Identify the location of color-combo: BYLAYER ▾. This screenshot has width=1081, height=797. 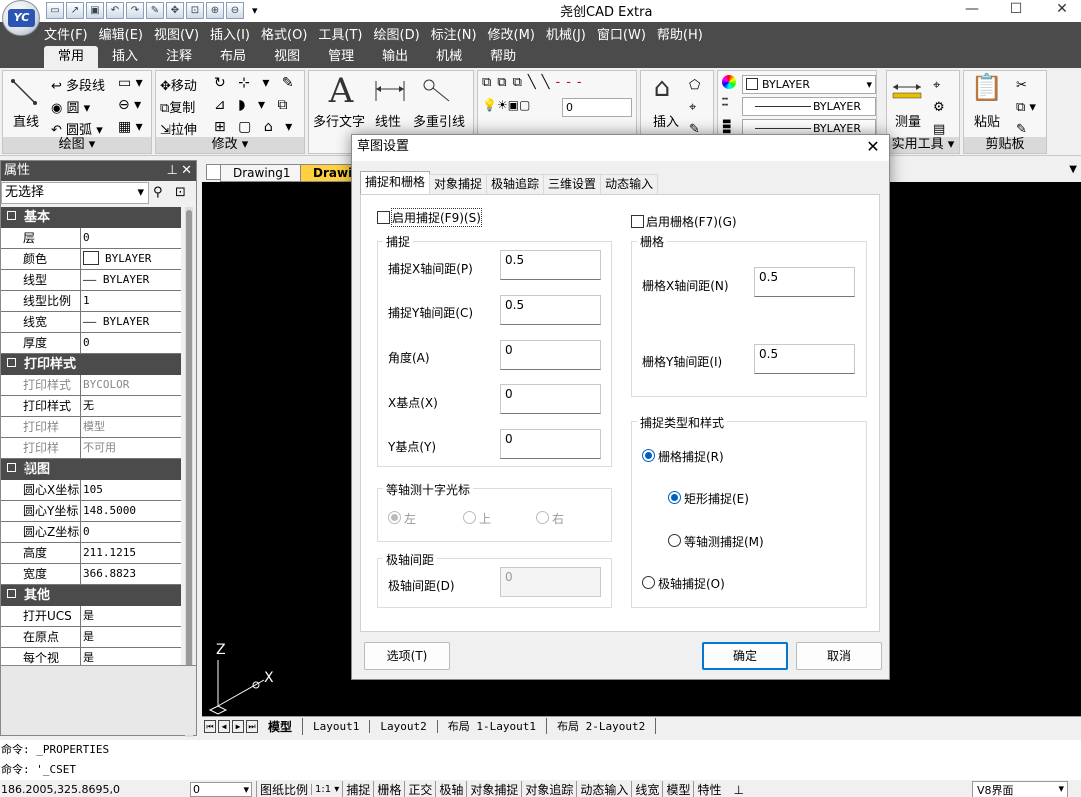
(809, 84).